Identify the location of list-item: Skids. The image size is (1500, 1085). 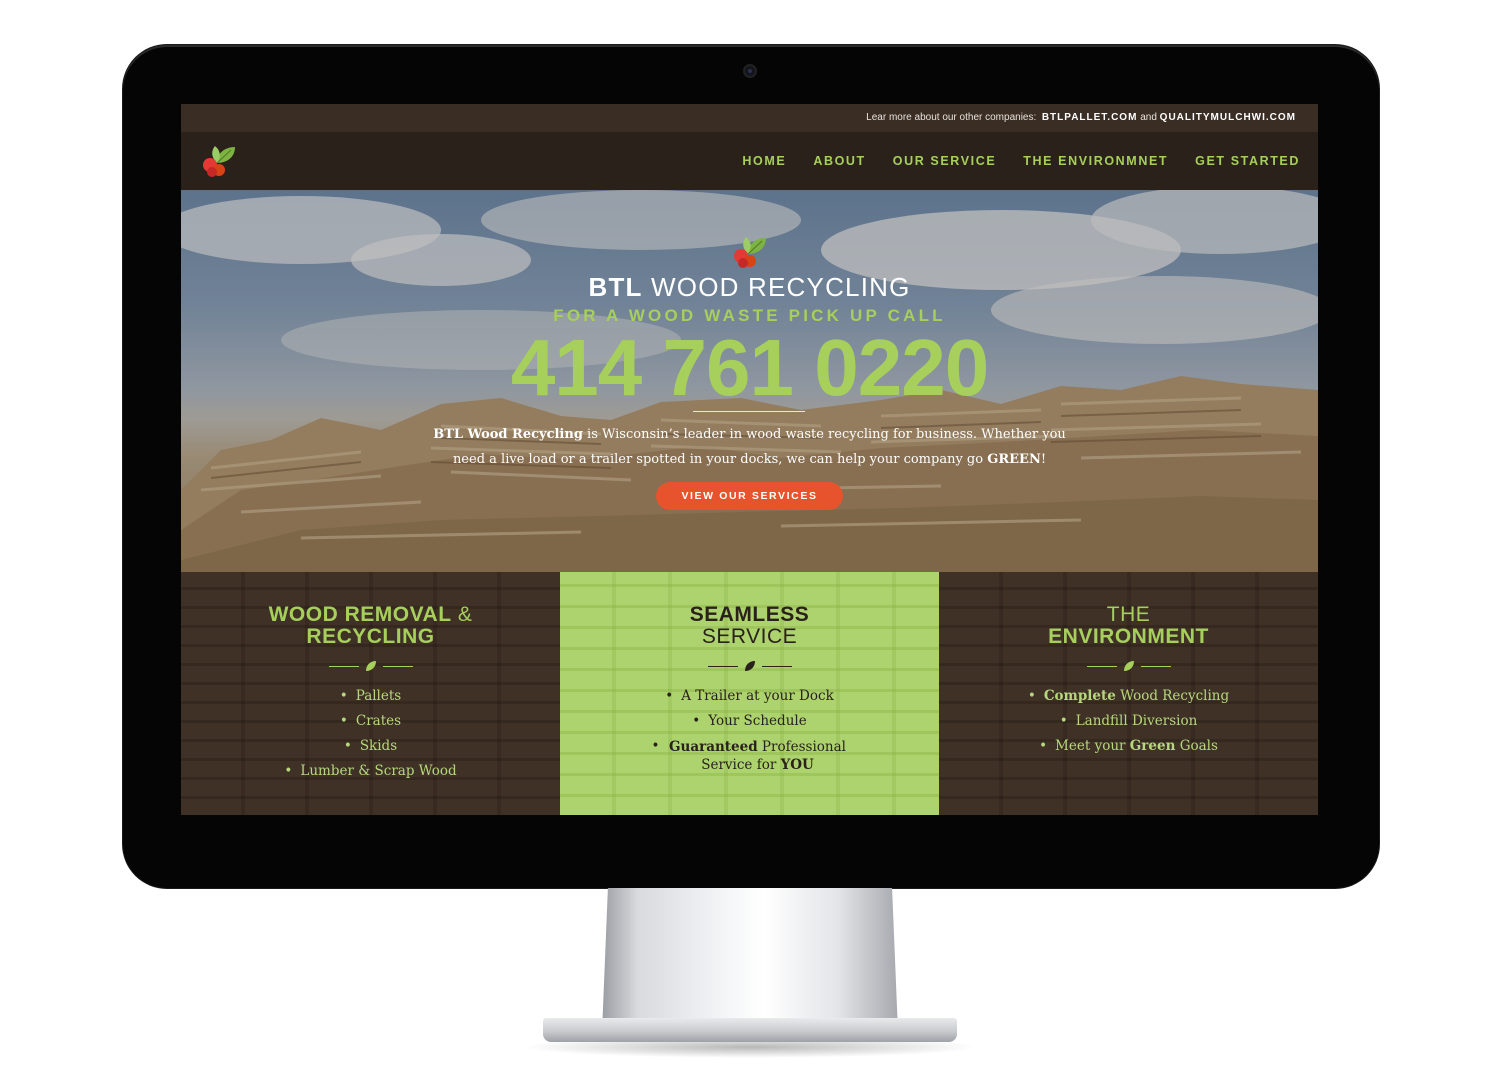
(370, 746).